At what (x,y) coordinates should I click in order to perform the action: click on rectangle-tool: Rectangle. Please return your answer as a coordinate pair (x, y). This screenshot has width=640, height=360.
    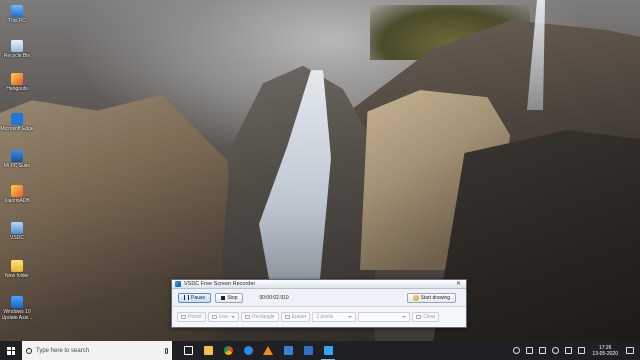
    Looking at the image, I should click on (260, 317).